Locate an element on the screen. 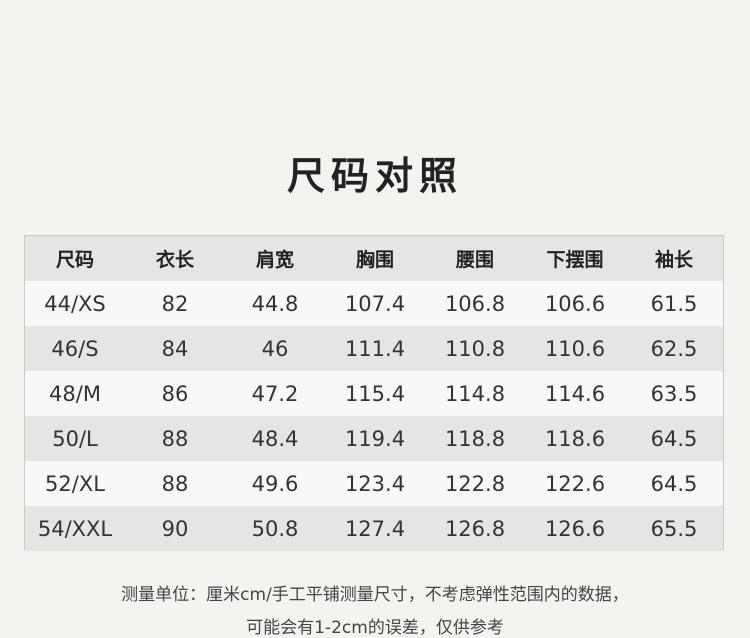  cell-sleeve: 61.5 is located at coordinates (674, 303).